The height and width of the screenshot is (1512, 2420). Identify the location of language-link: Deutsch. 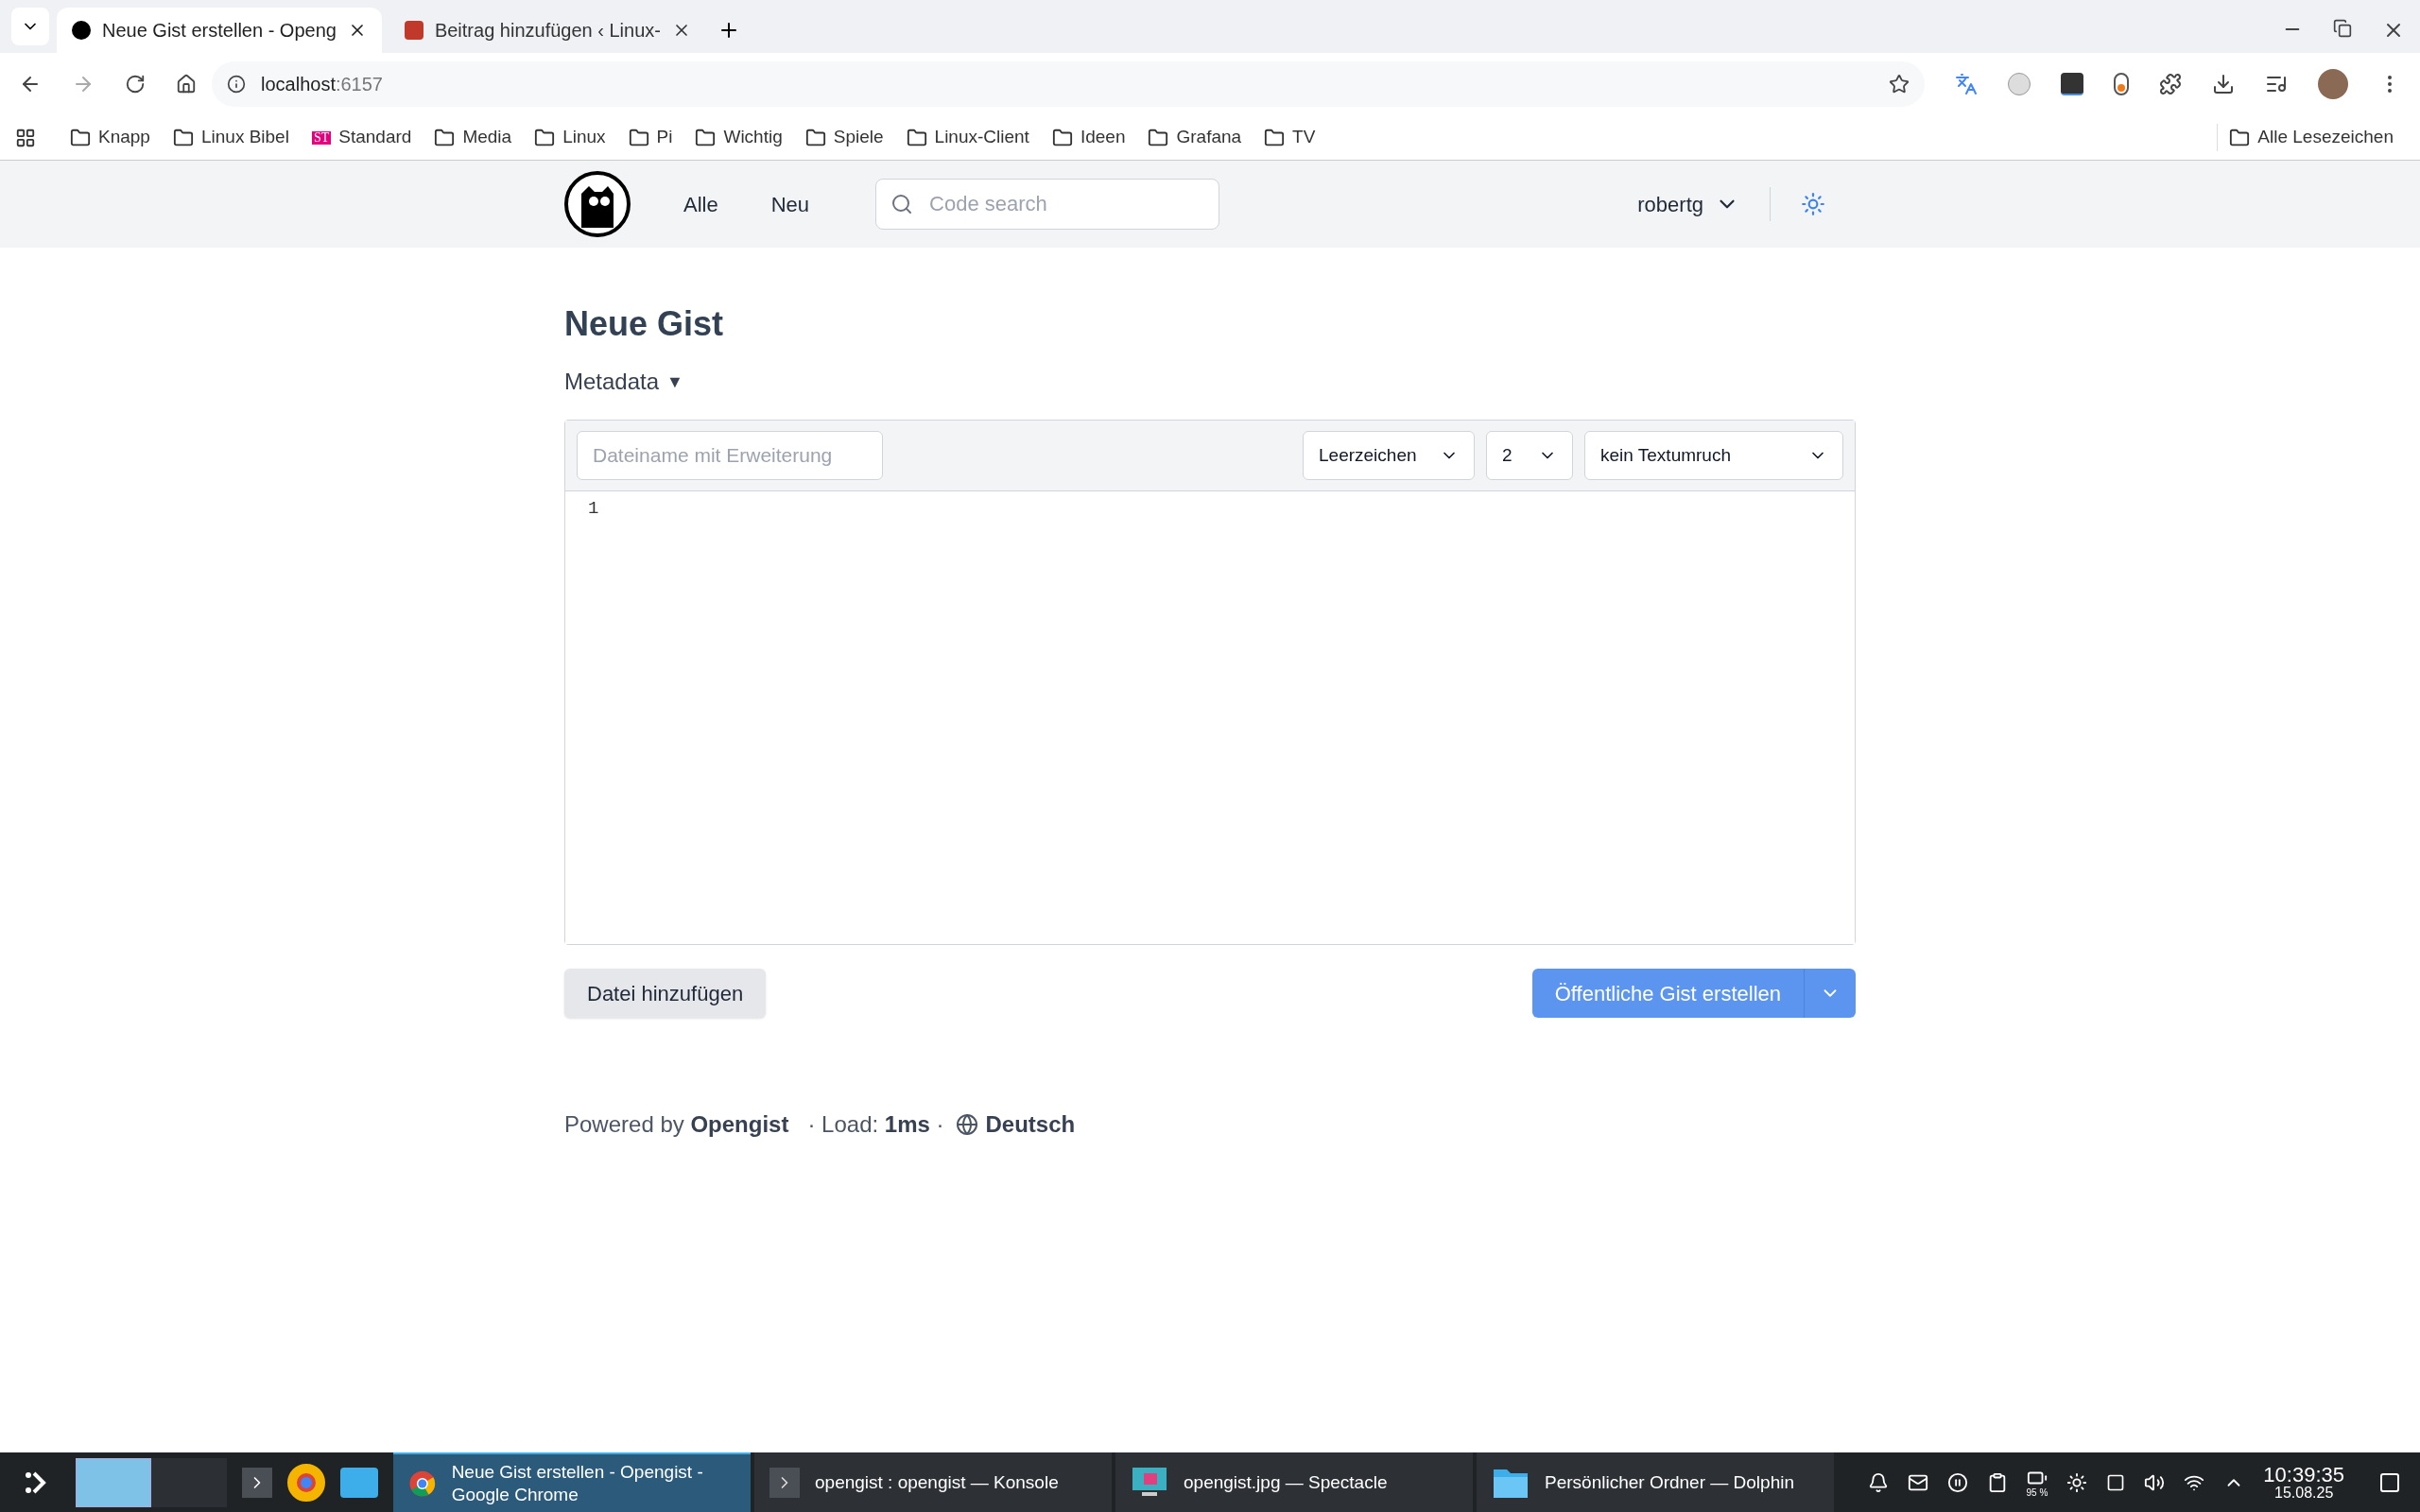
(1030, 1125).